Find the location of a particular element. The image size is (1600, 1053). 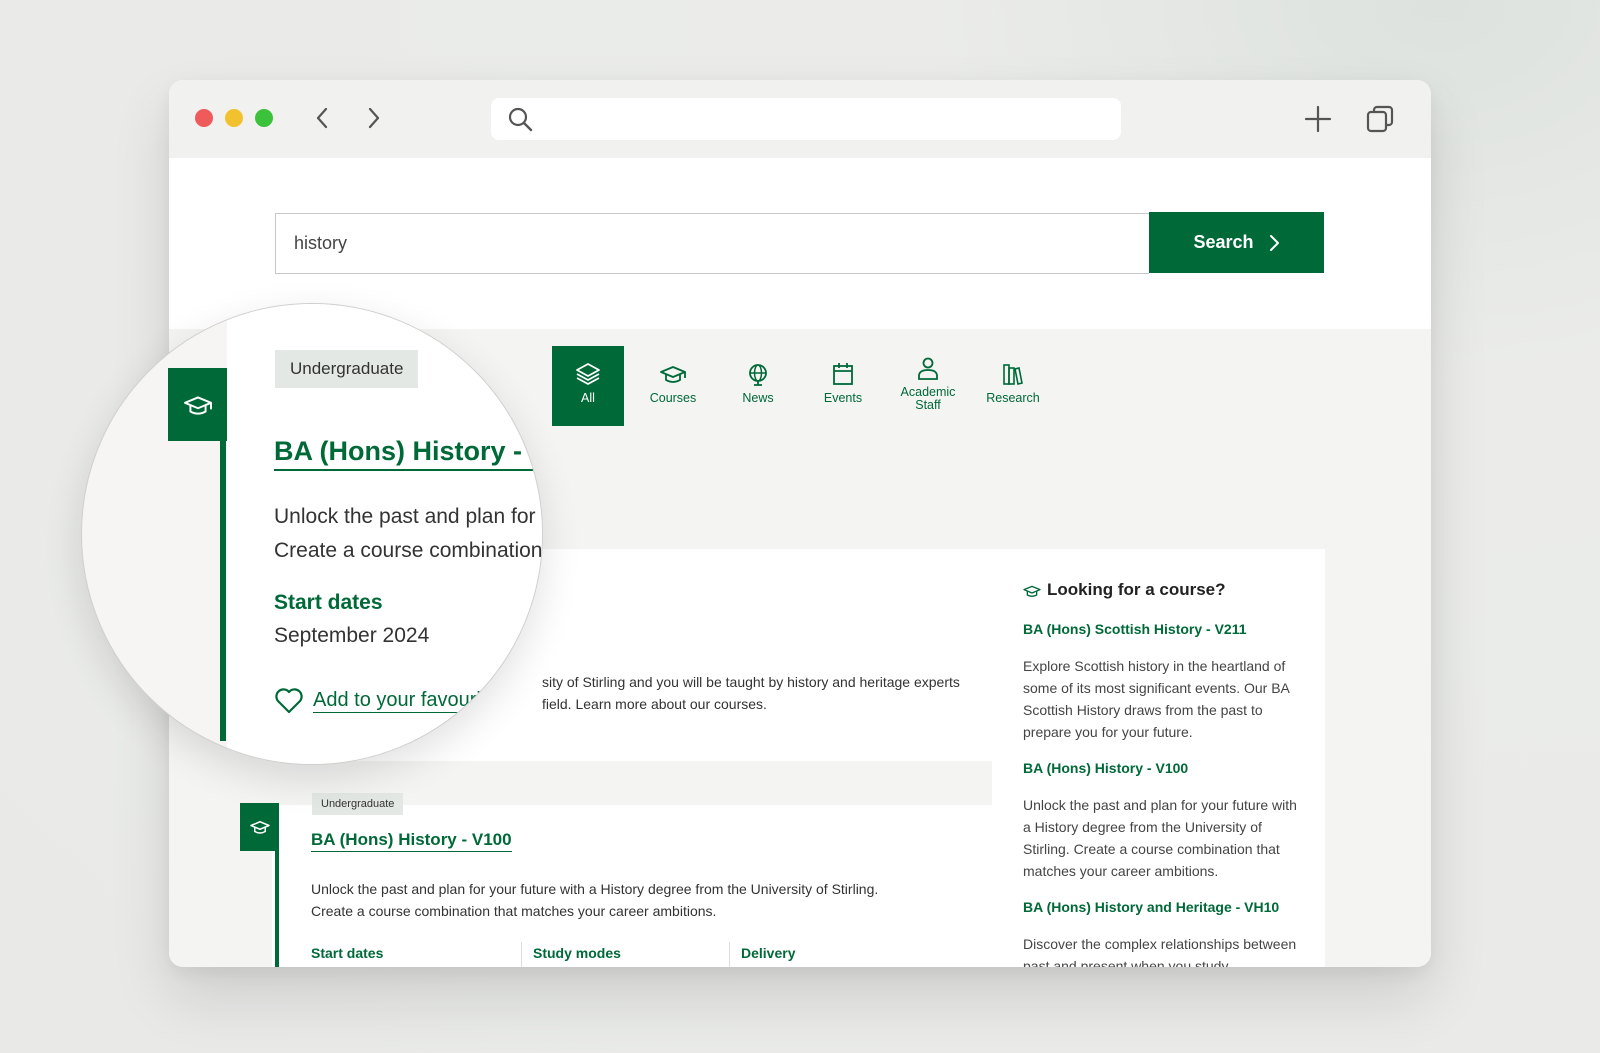

start-dates-value: September 2024 is located at coordinates (352, 635).